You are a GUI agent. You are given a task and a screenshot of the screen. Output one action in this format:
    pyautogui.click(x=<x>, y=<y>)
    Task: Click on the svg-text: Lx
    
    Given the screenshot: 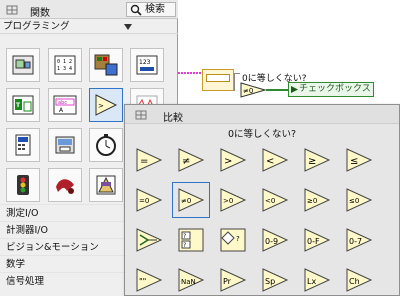 What is the action you would take?
    pyautogui.click(x=311, y=281)
    